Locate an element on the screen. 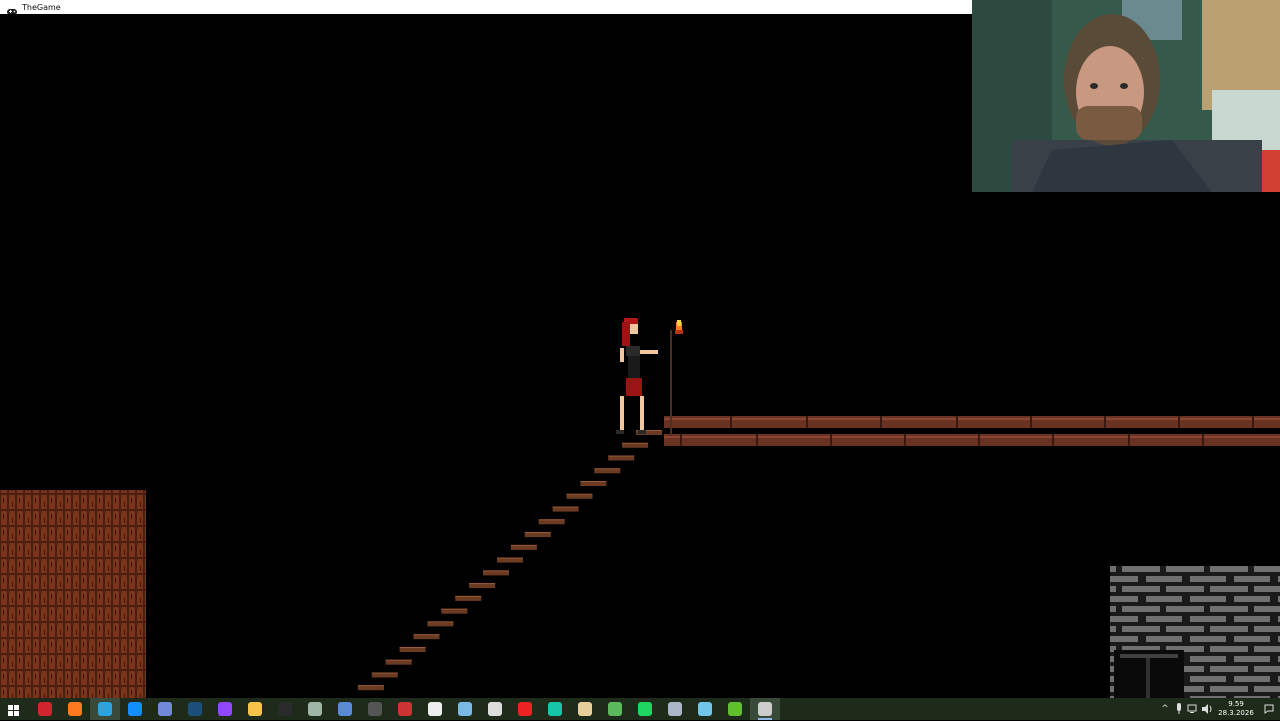  steam-icon is located at coordinates (195, 709).